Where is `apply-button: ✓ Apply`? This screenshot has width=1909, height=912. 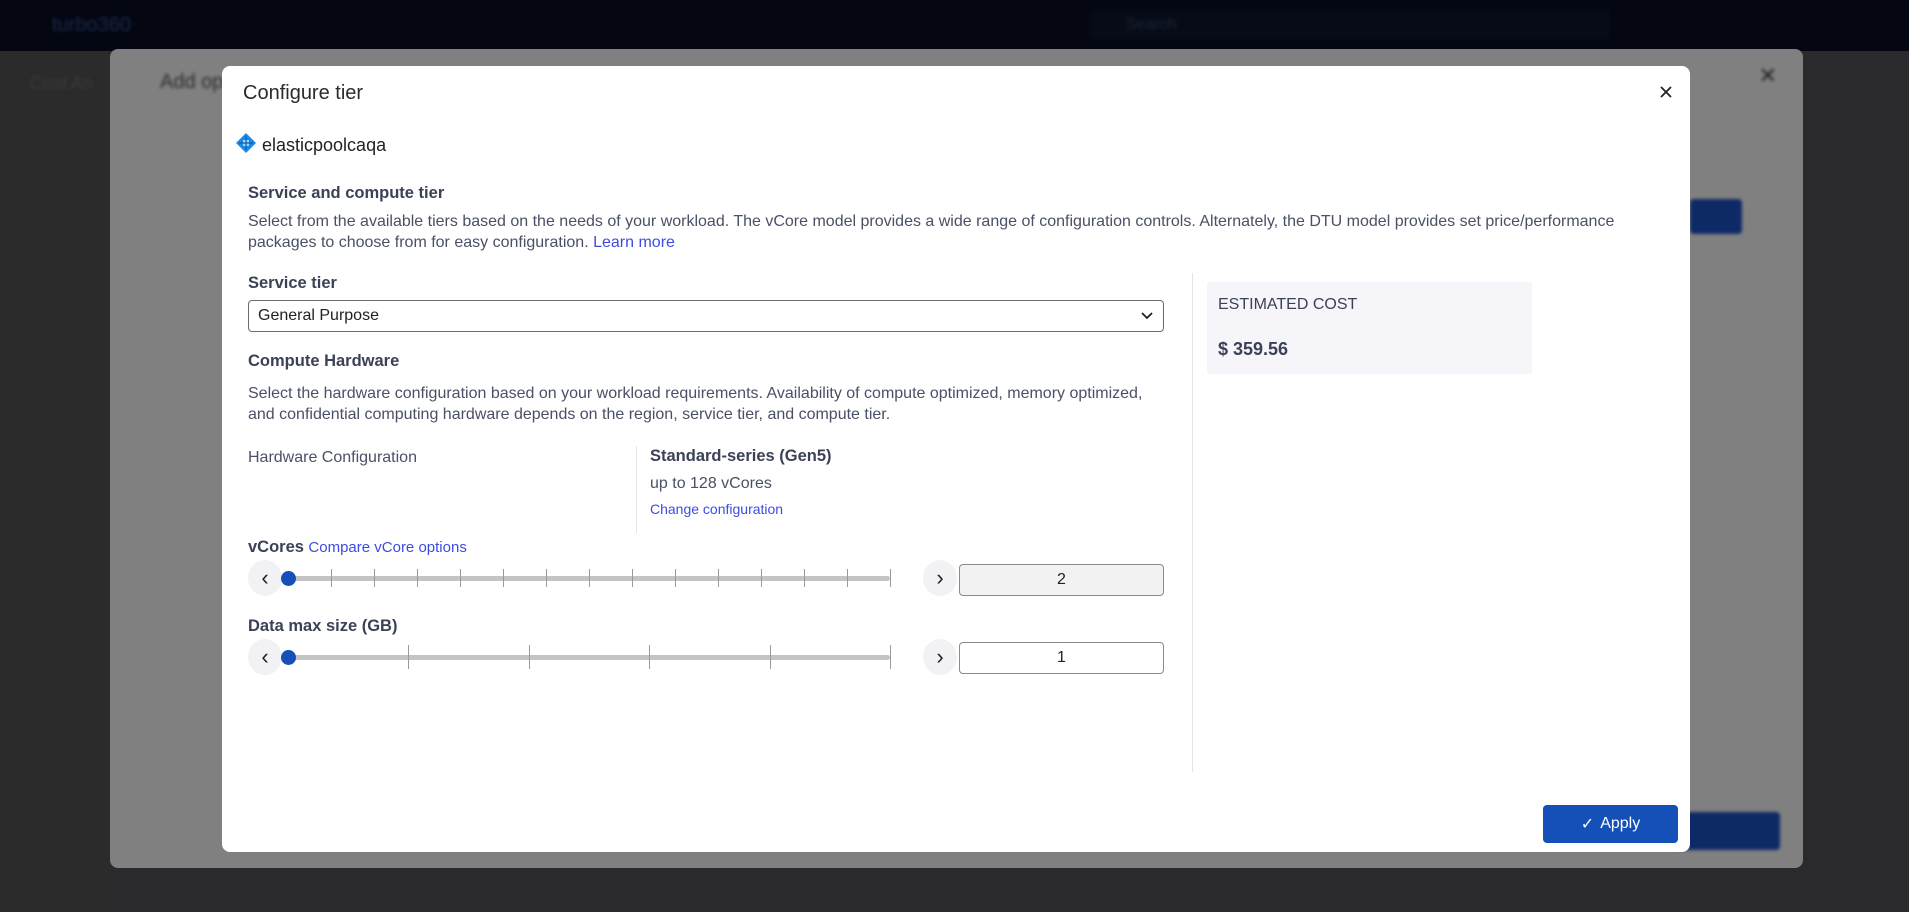
apply-button: ✓ Apply is located at coordinates (1610, 824).